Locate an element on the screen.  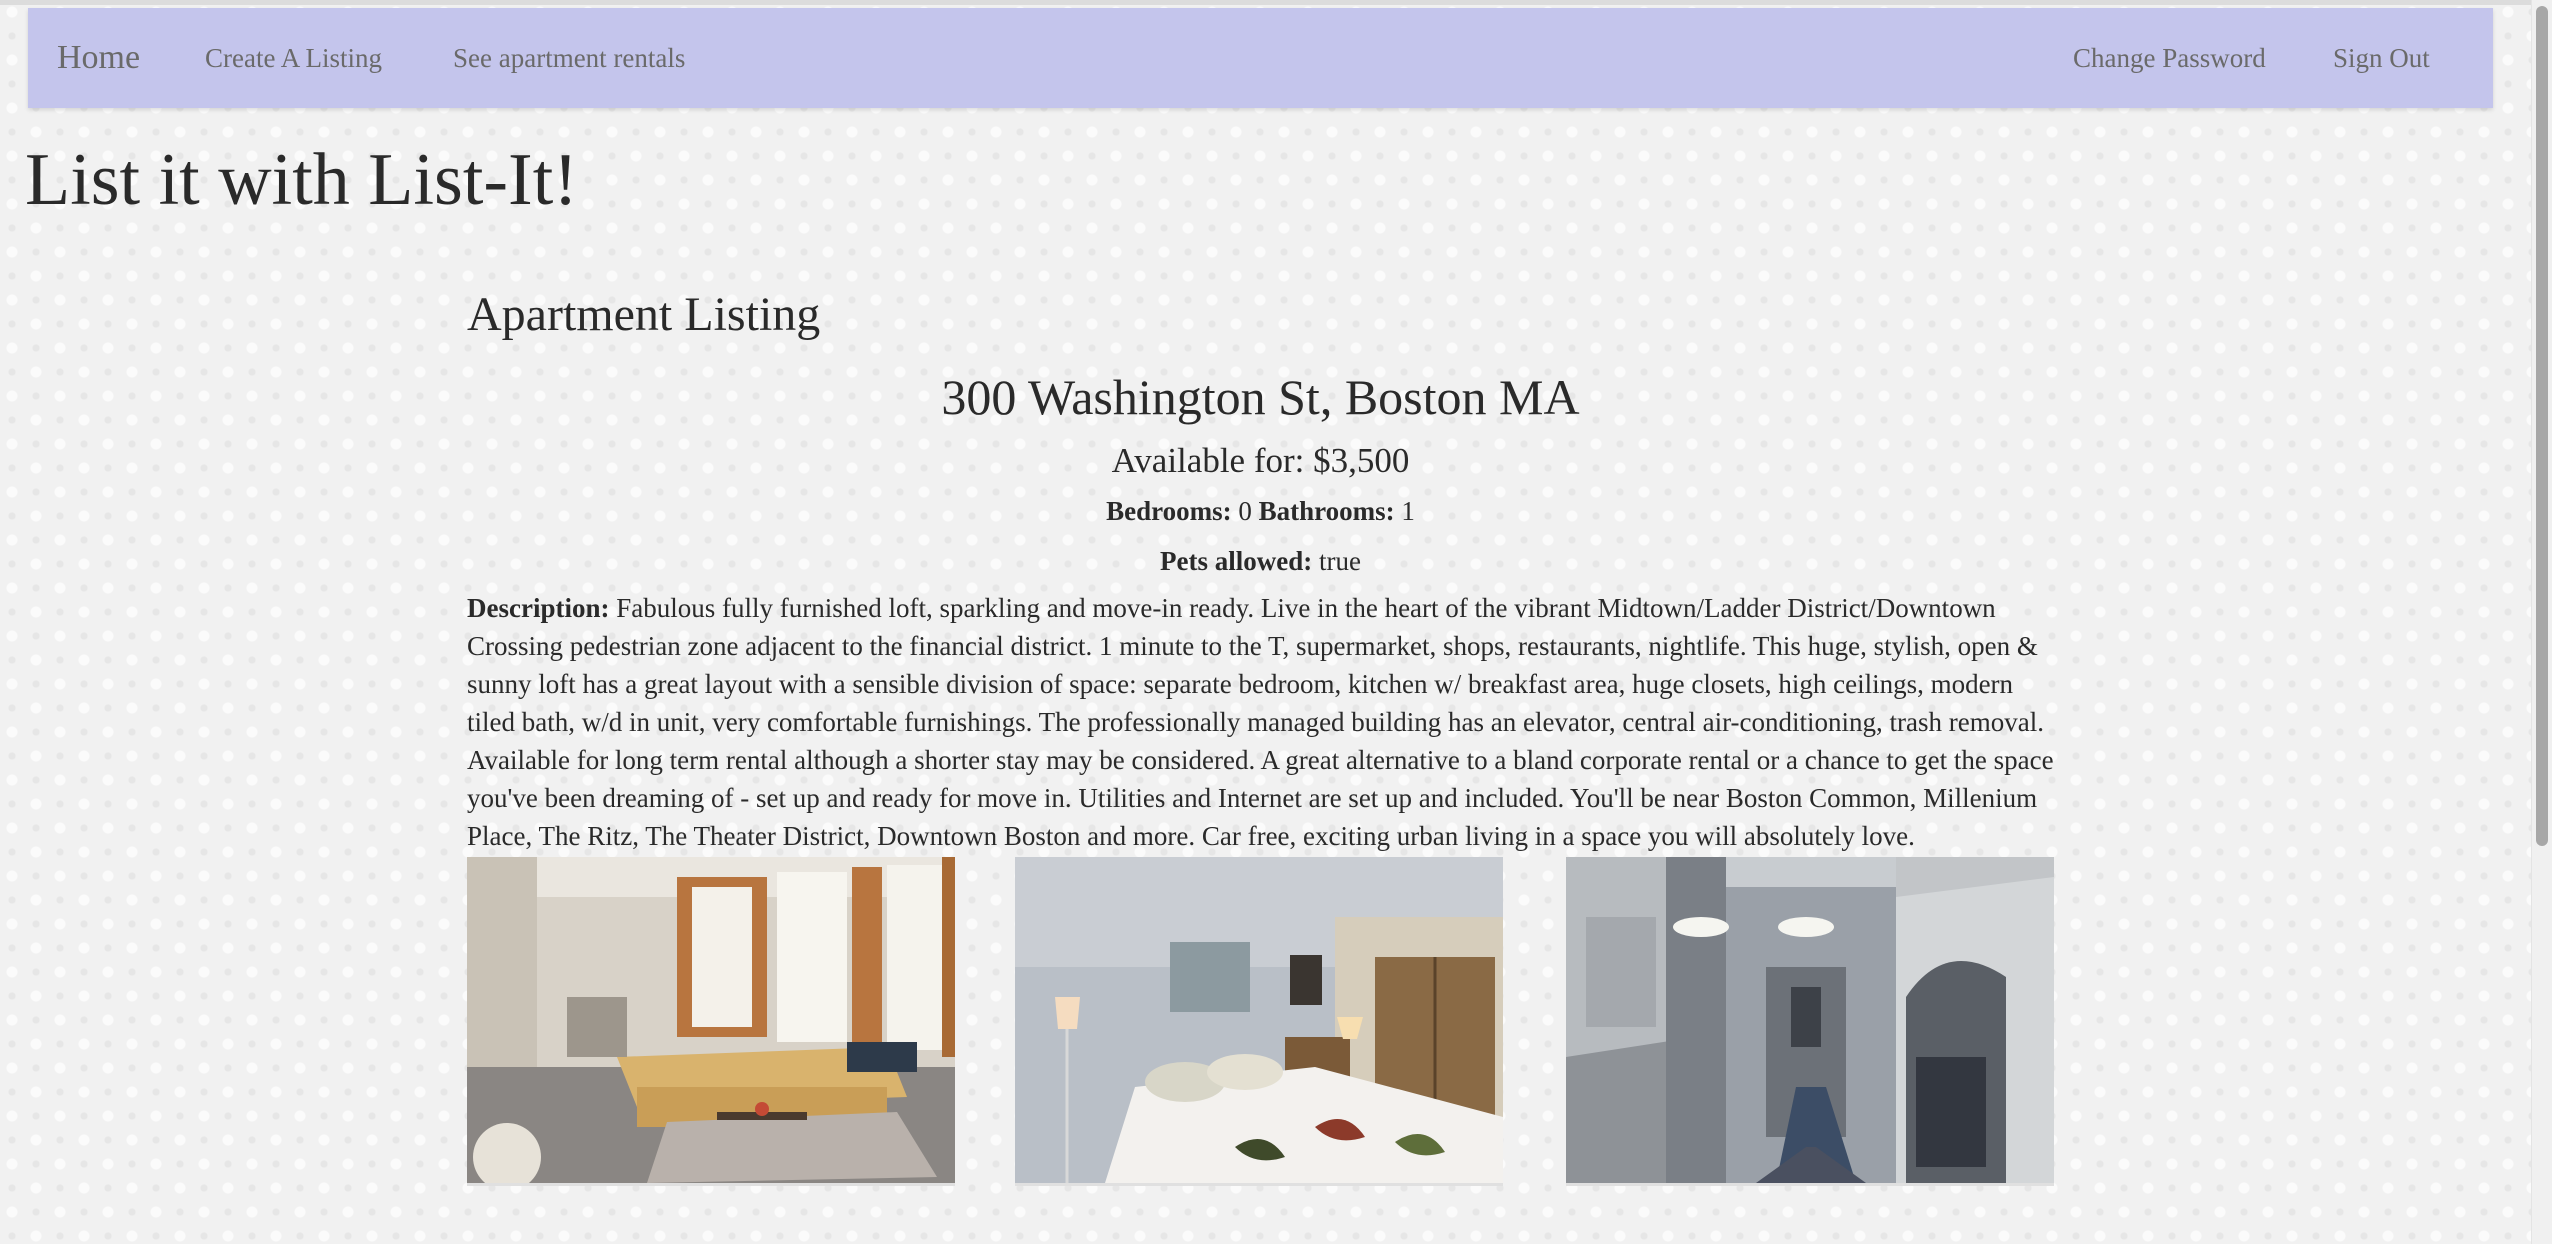
hallway-image is located at coordinates (1810, 1020).